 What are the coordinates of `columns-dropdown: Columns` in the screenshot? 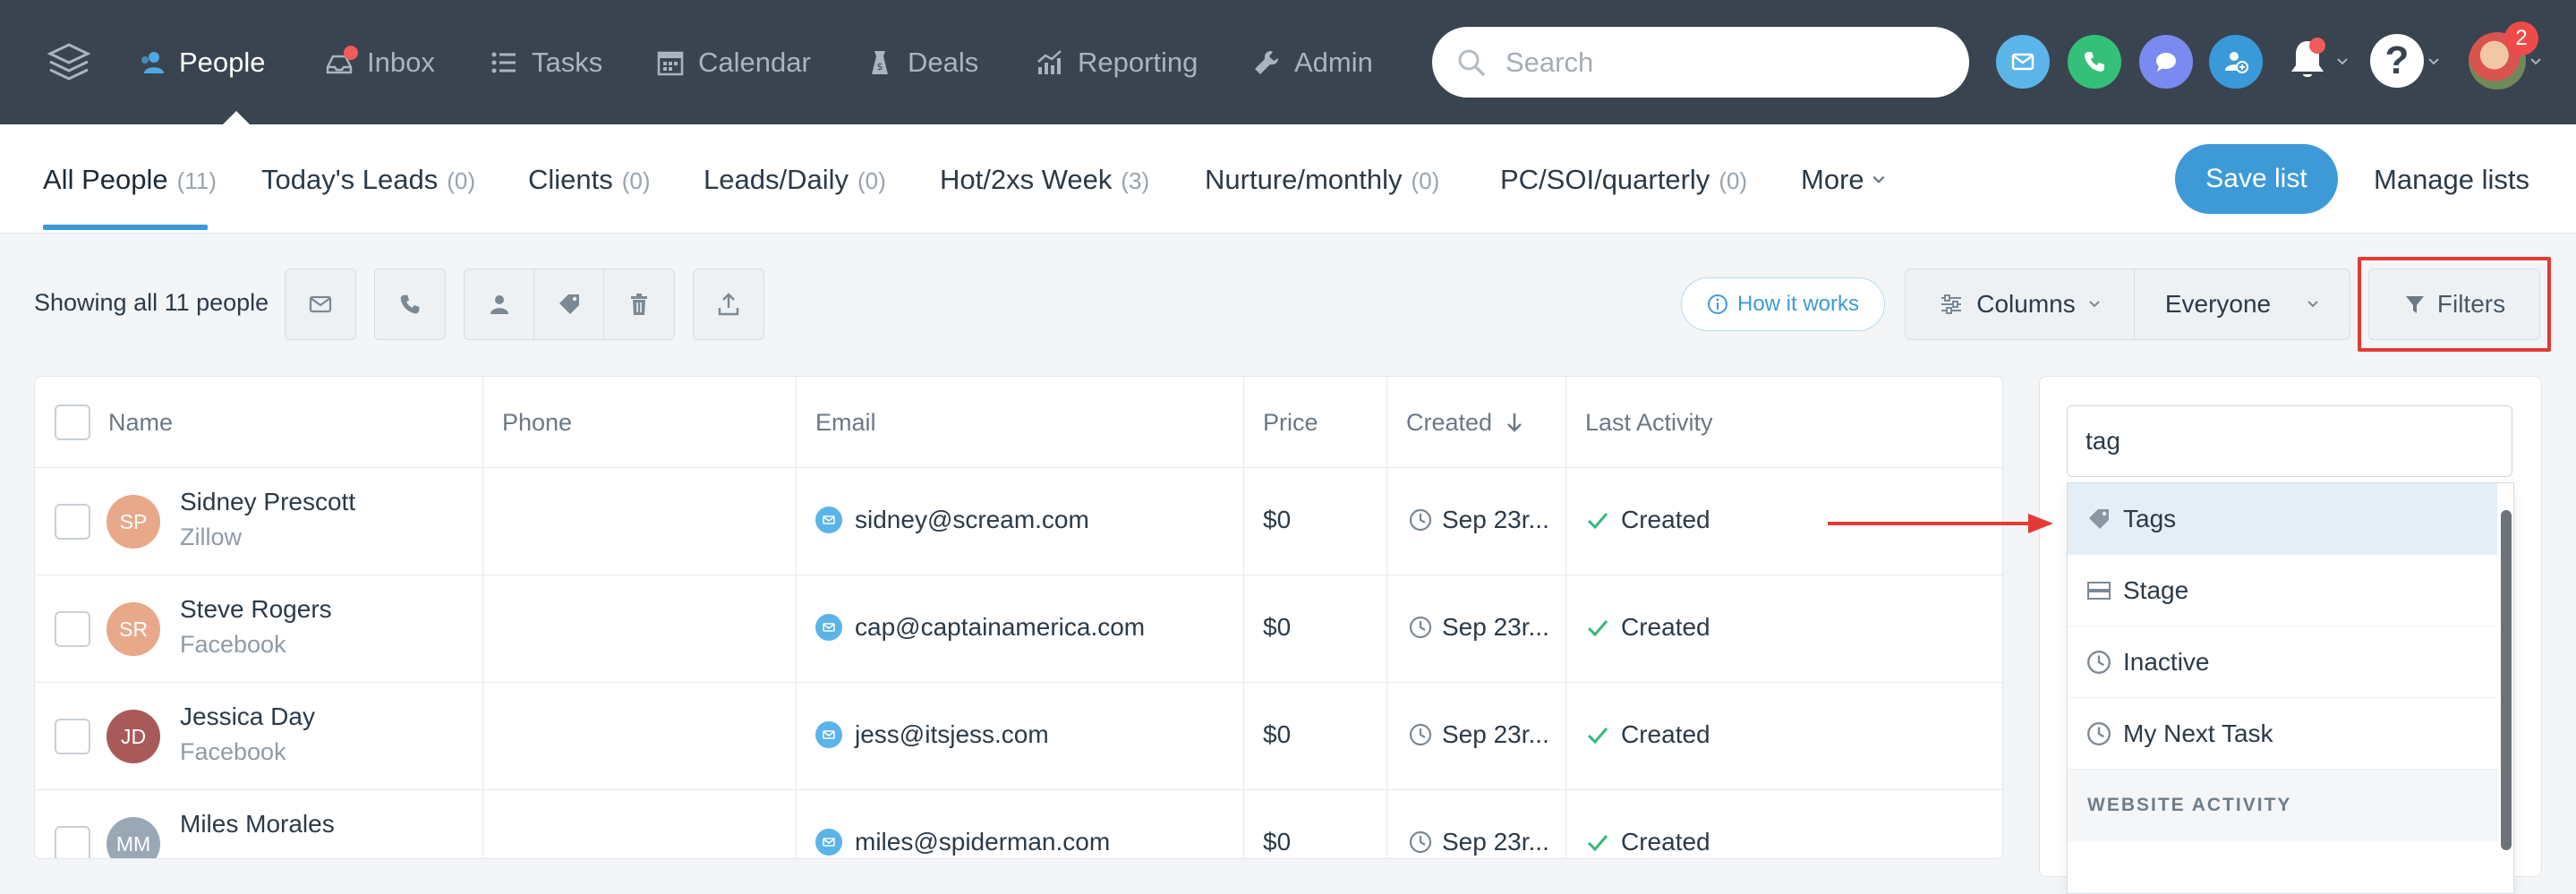 It's located at (2020, 304).